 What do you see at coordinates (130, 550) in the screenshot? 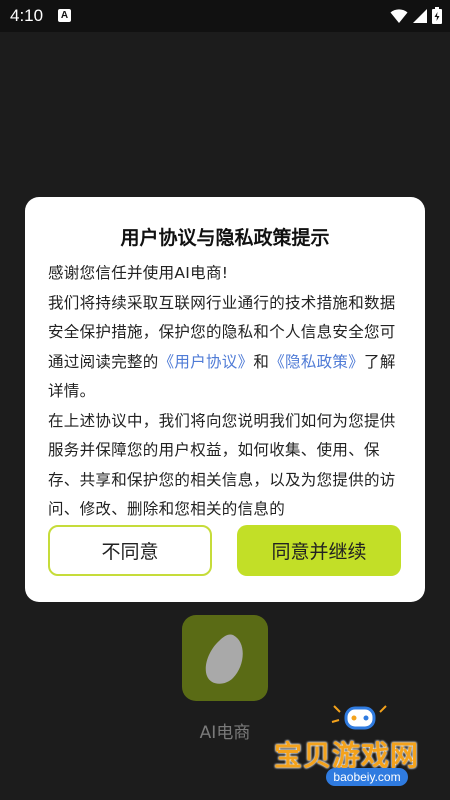
I see `disagree-button: 不同意` at bounding box center [130, 550].